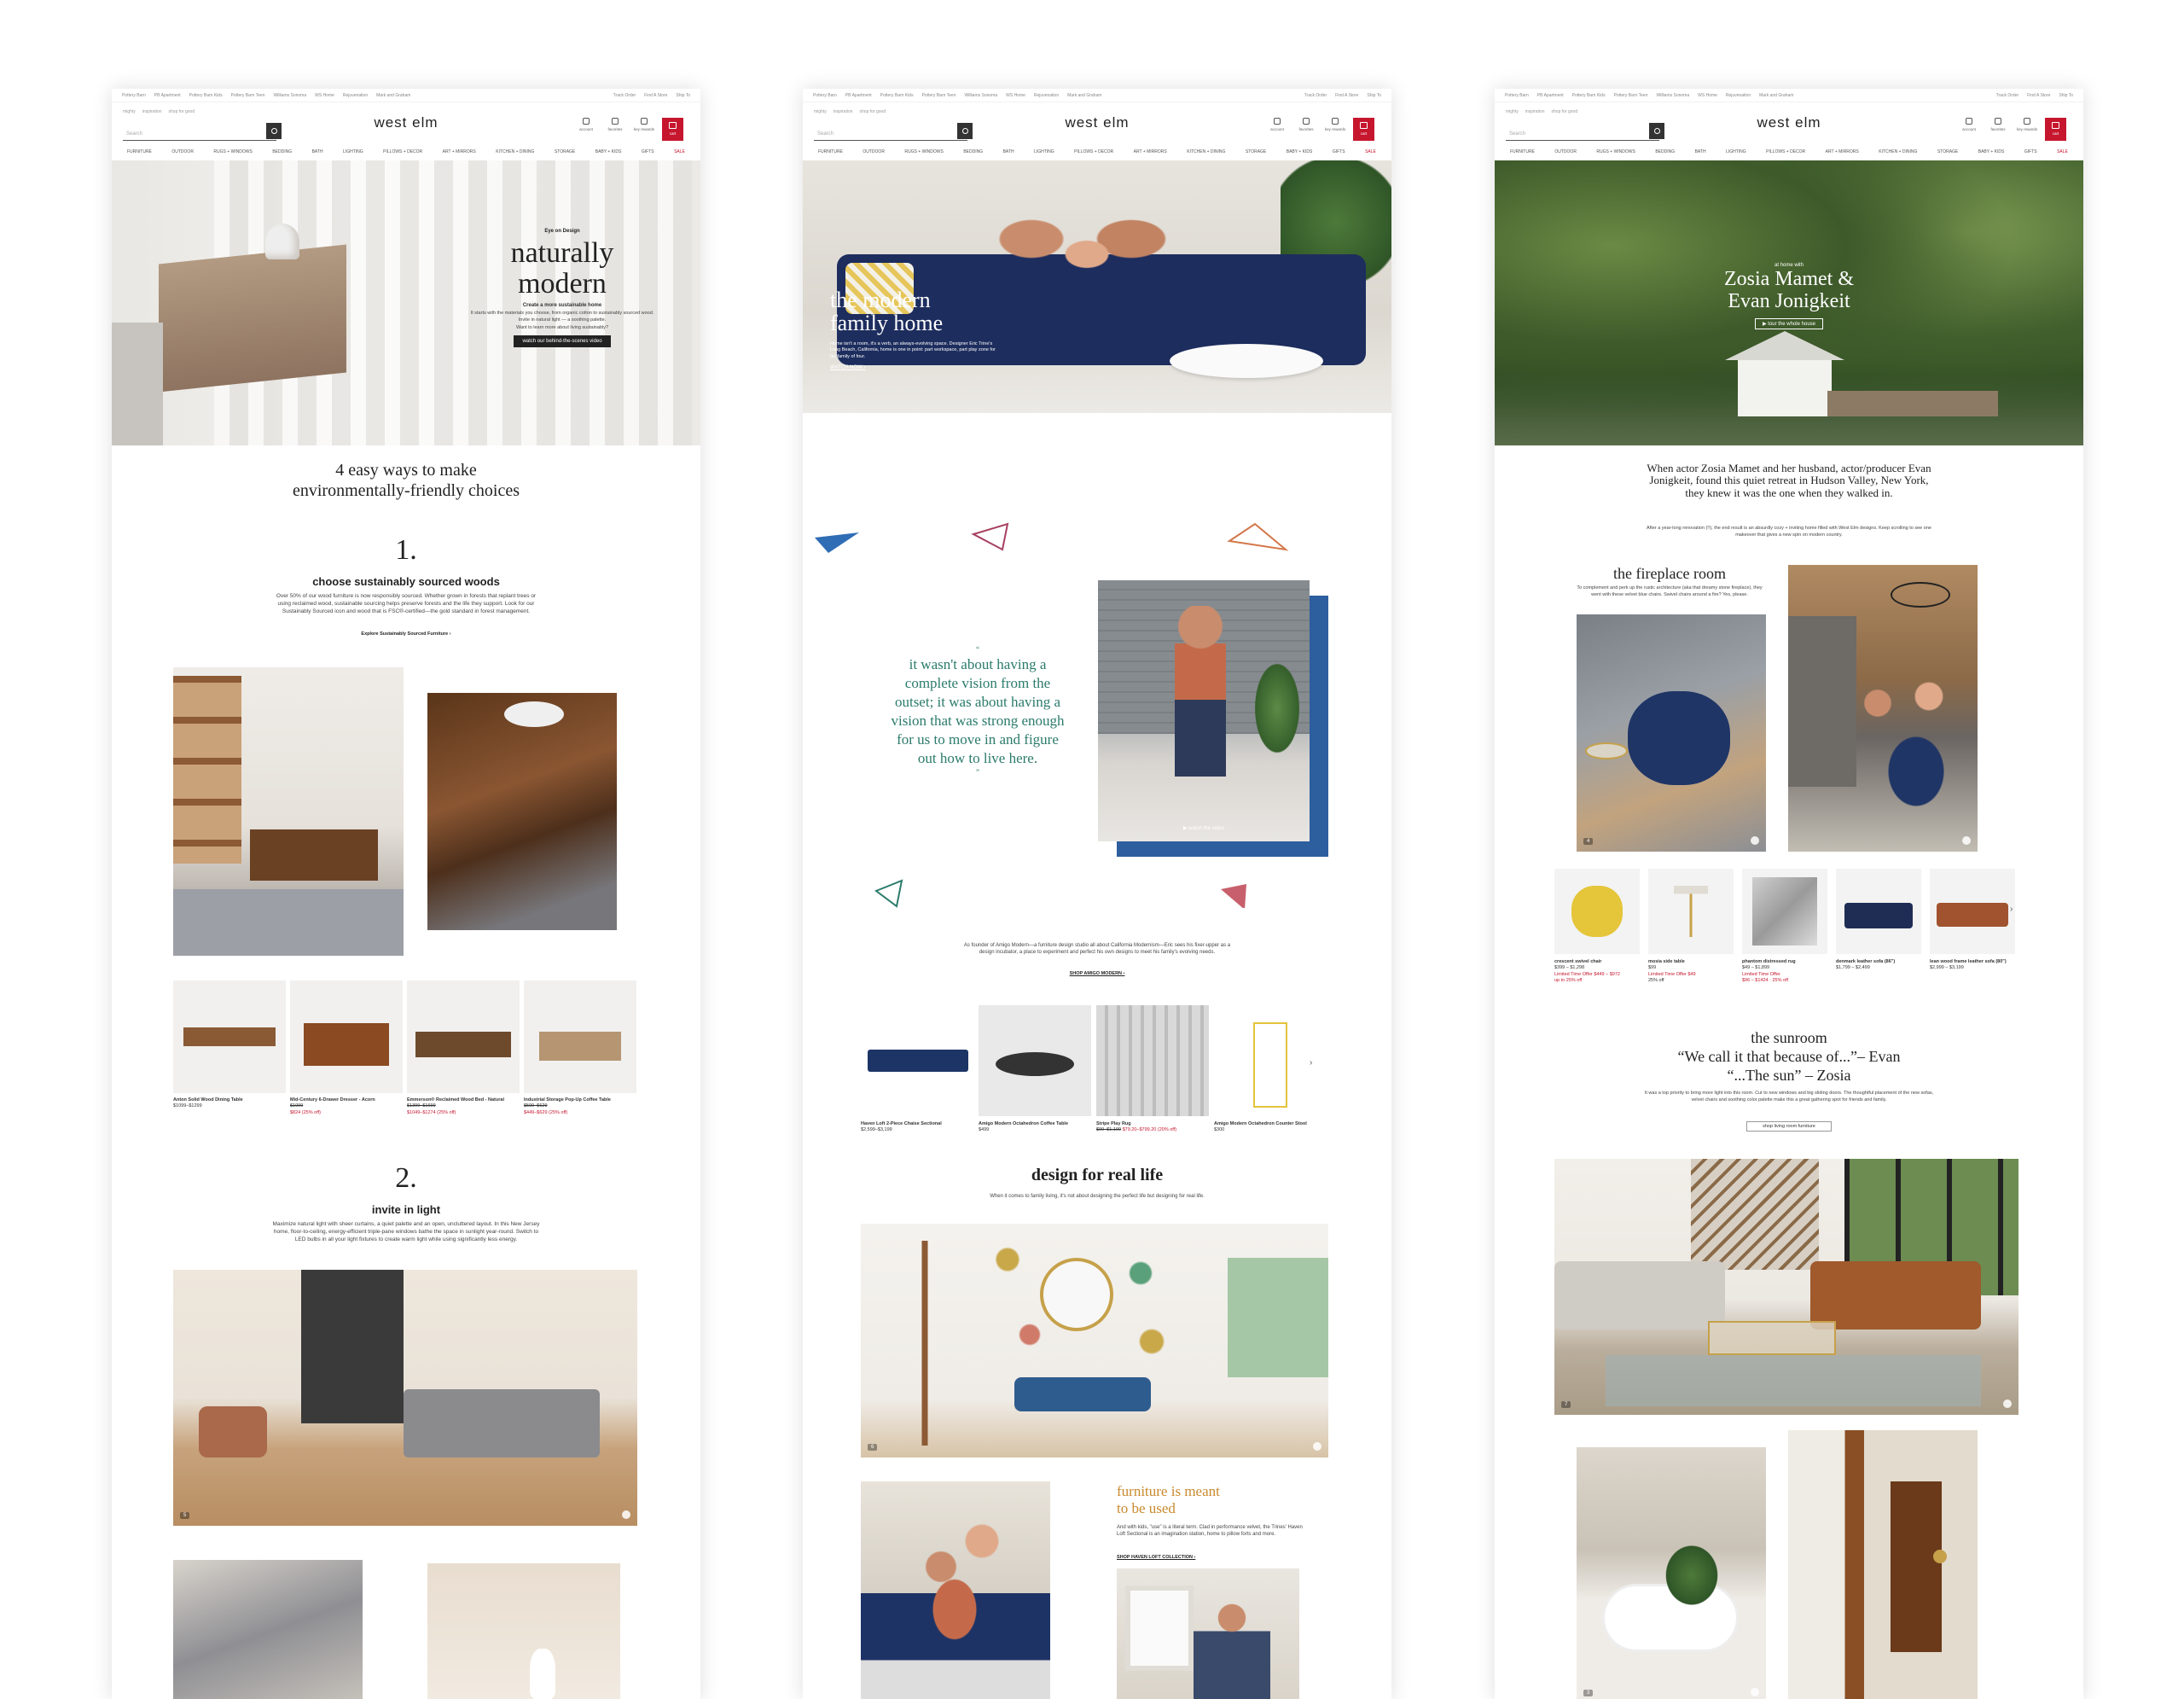 The height and width of the screenshot is (1699, 2184). Describe the element at coordinates (355, 95) in the screenshot. I see `brand-link: Rejuvenation` at that location.